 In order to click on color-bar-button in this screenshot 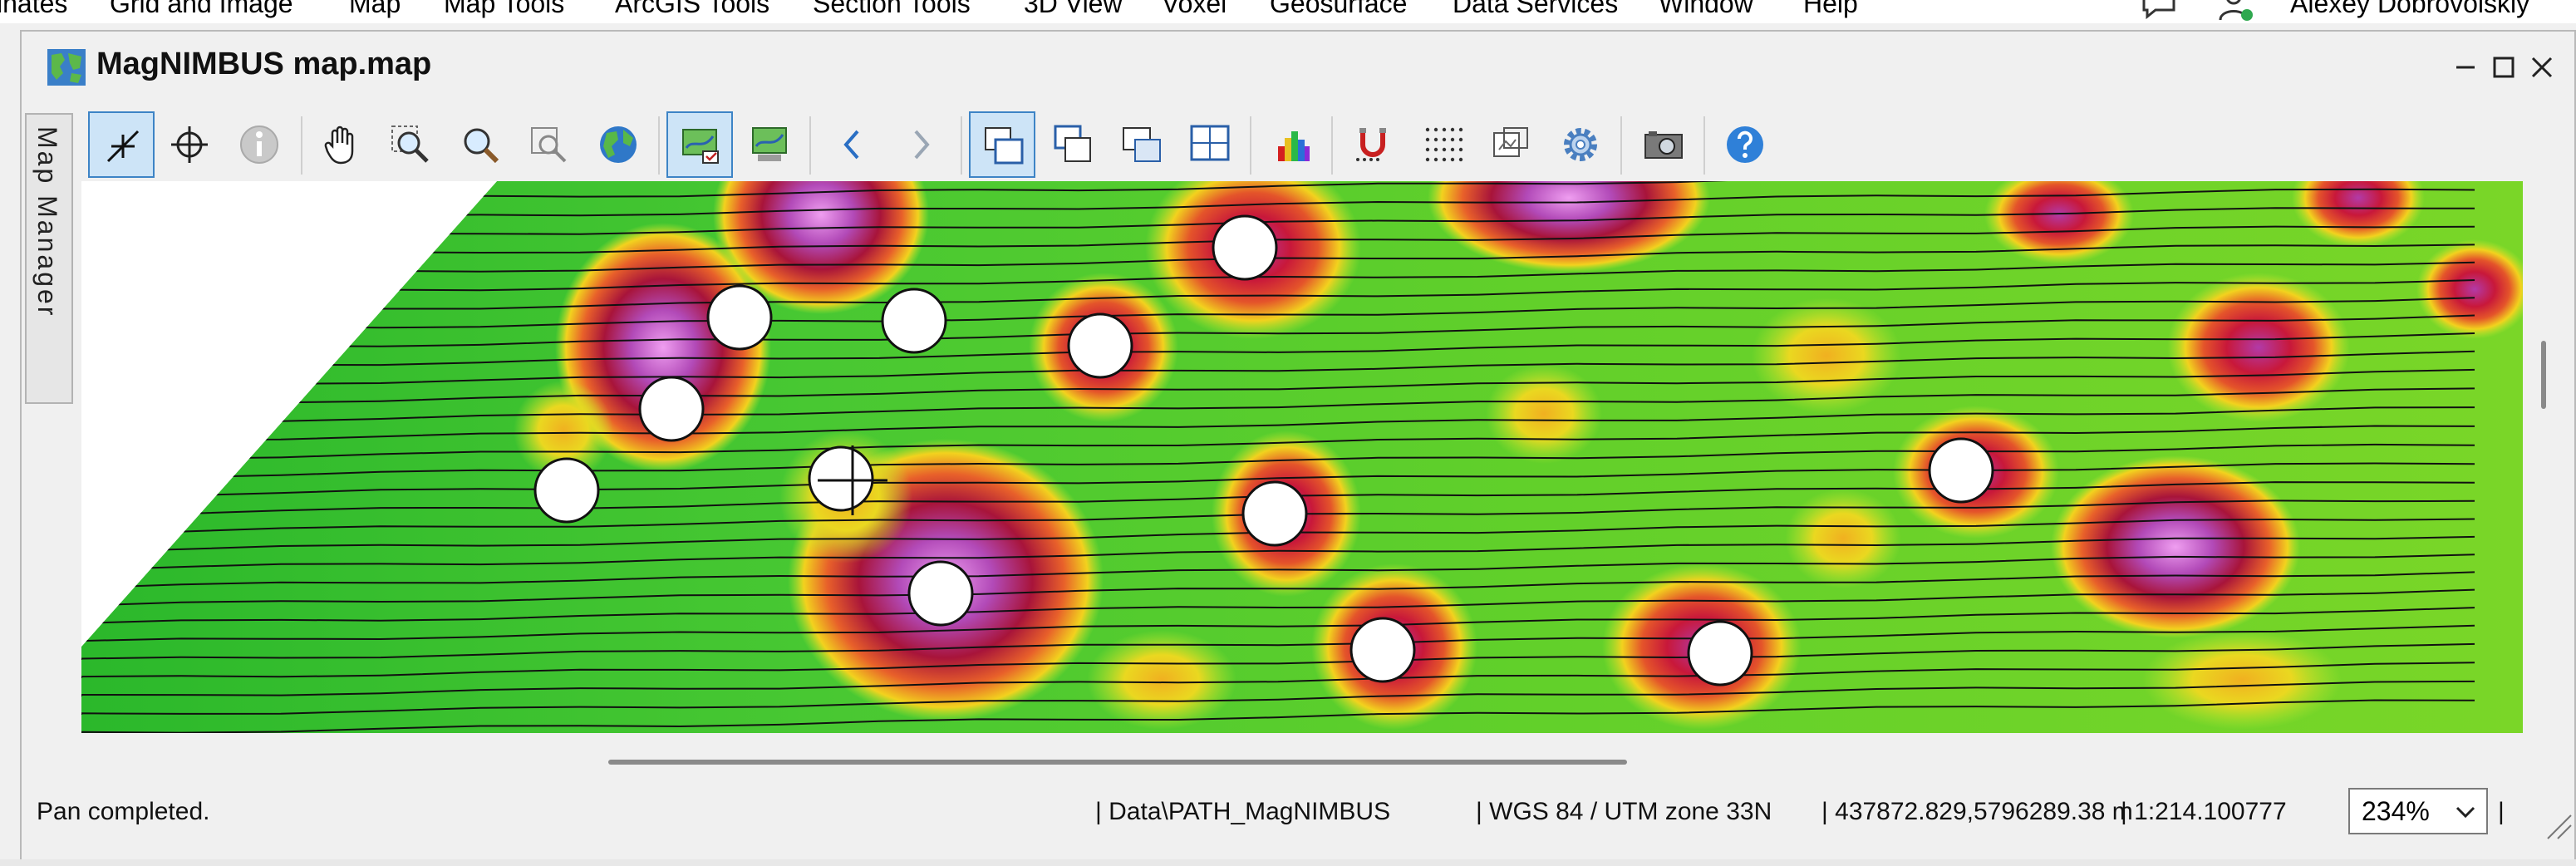, I will do `click(1293, 144)`.